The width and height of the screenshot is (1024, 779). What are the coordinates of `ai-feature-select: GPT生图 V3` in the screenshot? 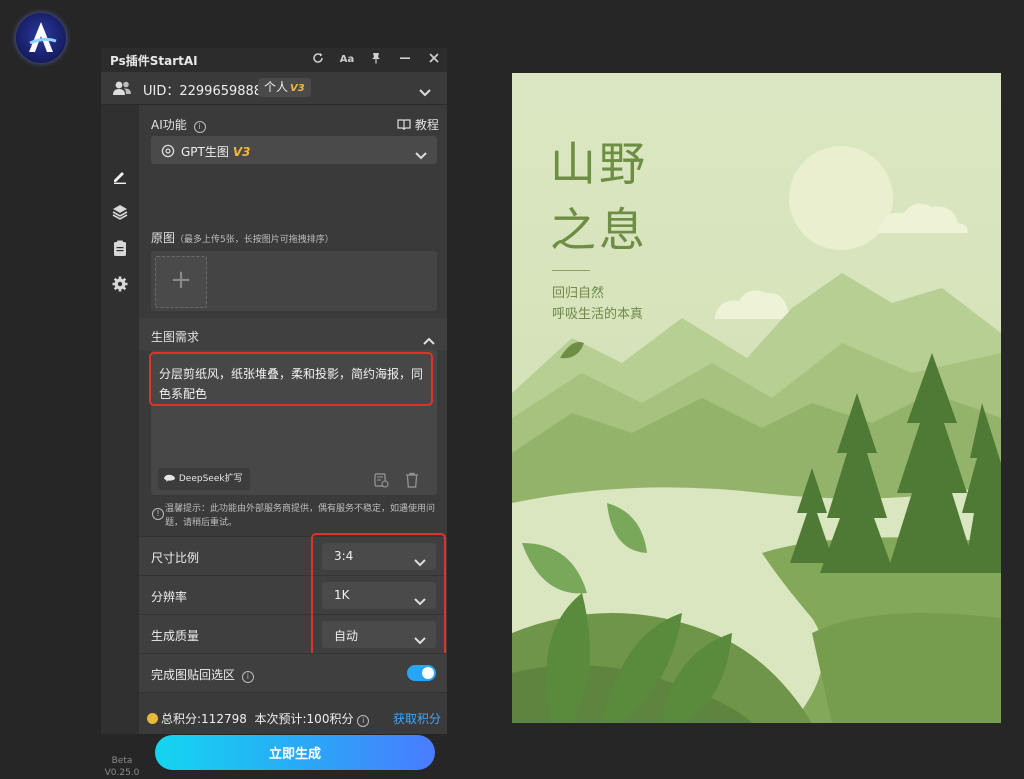 It's located at (294, 150).